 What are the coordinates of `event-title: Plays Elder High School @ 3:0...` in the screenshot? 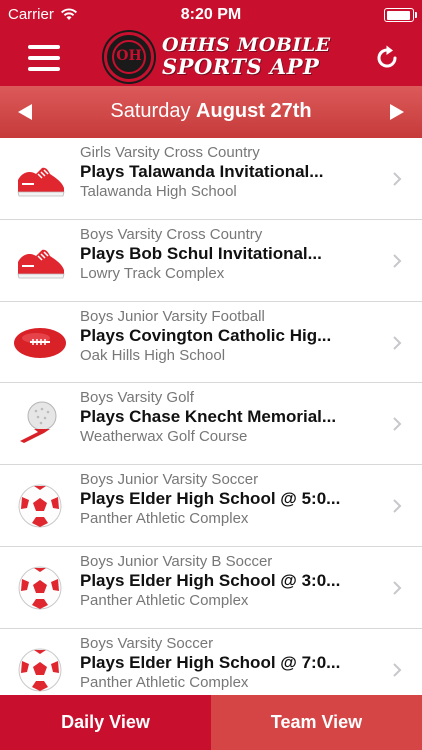 It's located at (210, 580).